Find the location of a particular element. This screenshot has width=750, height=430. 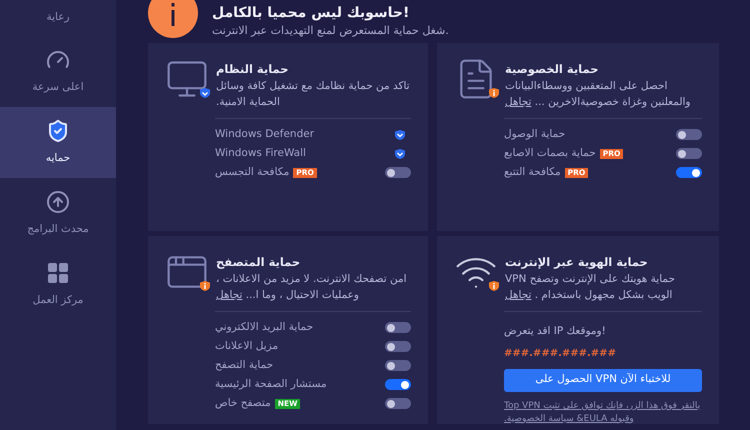

setting-label: حماية التصفح is located at coordinates (244, 365).